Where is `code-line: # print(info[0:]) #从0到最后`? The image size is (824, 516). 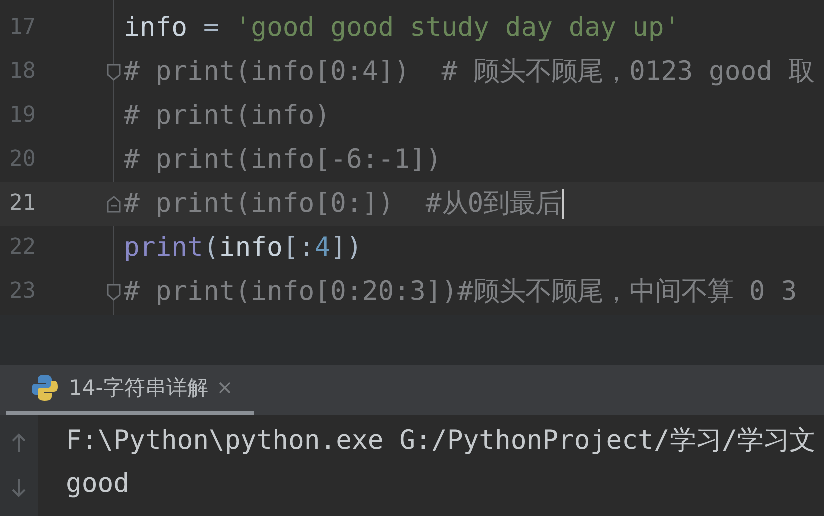 code-line: # print(info[0:]) #从0到最后 is located at coordinates (343, 204).